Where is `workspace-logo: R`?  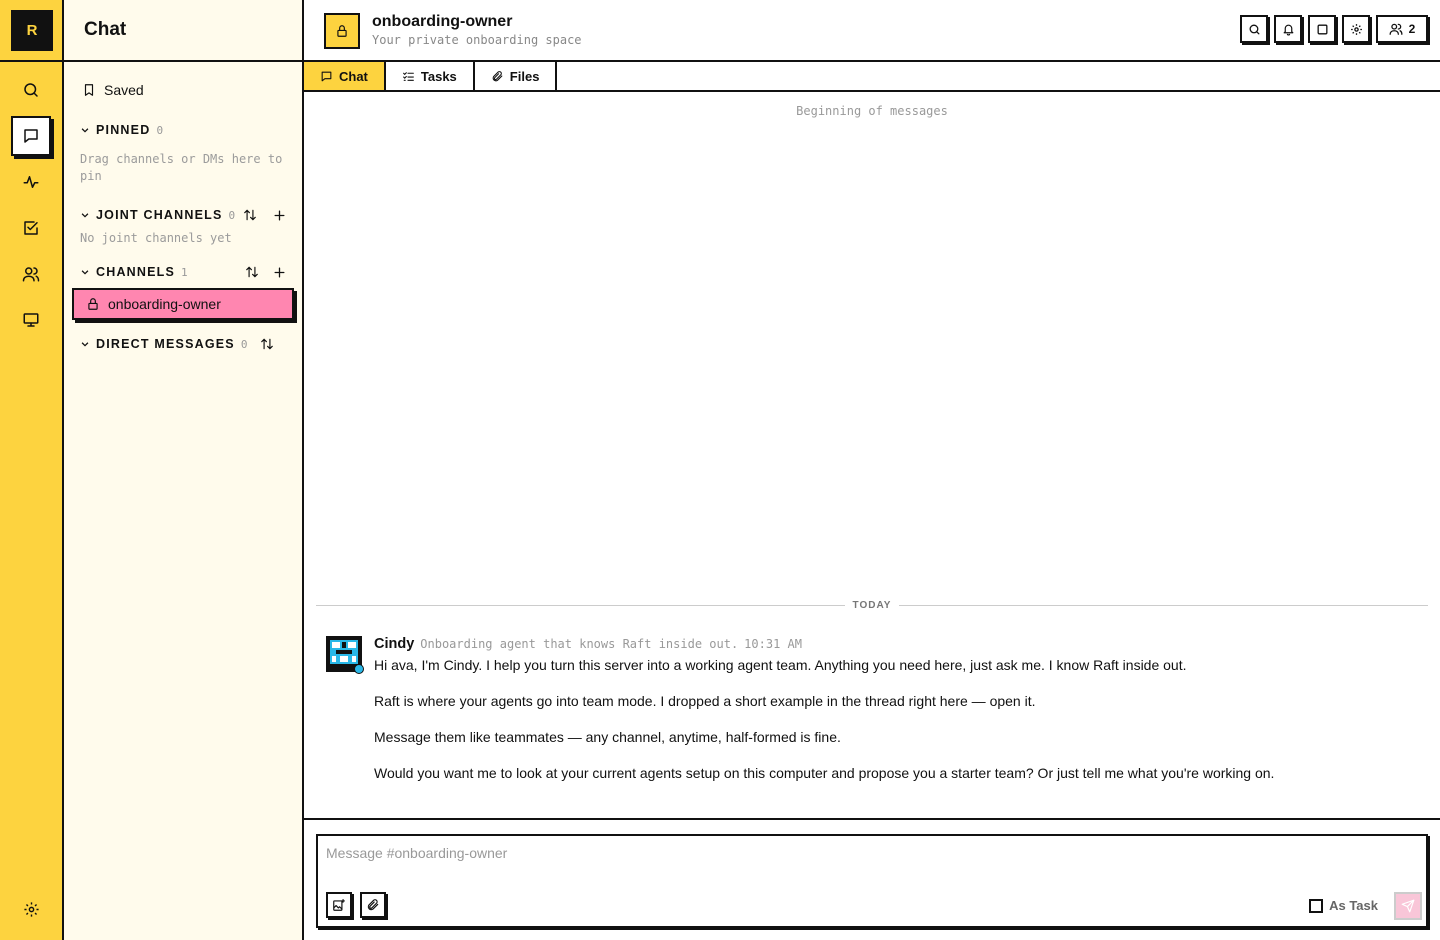
workspace-logo: R is located at coordinates (32, 30).